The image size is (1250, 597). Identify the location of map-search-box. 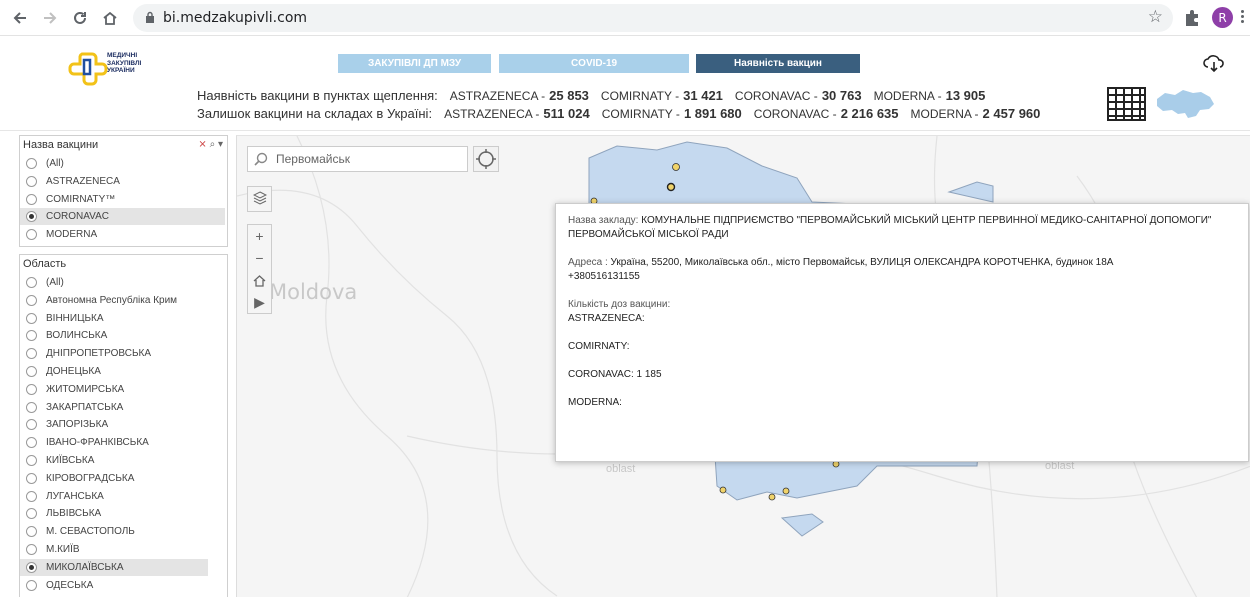
(357, 159).